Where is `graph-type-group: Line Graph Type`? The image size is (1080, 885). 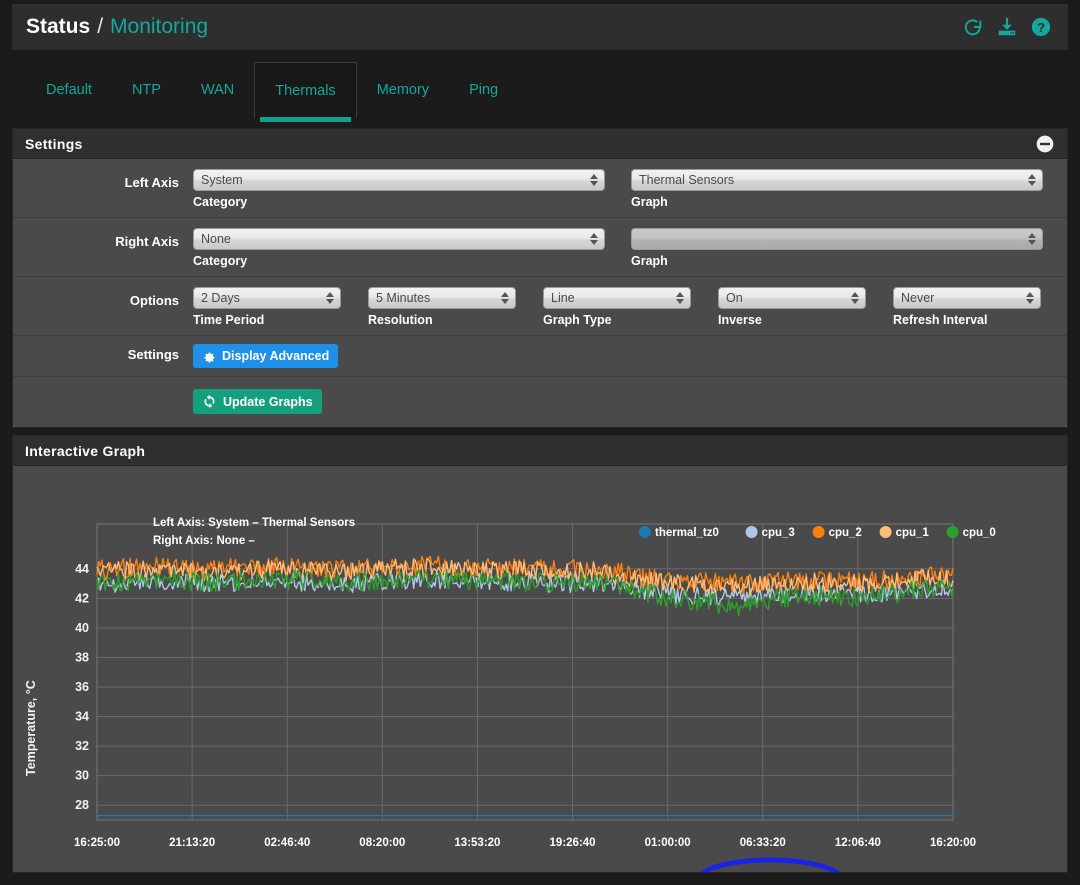 graph-type-group: Line Graph Type is located at coordinates (617, 307).